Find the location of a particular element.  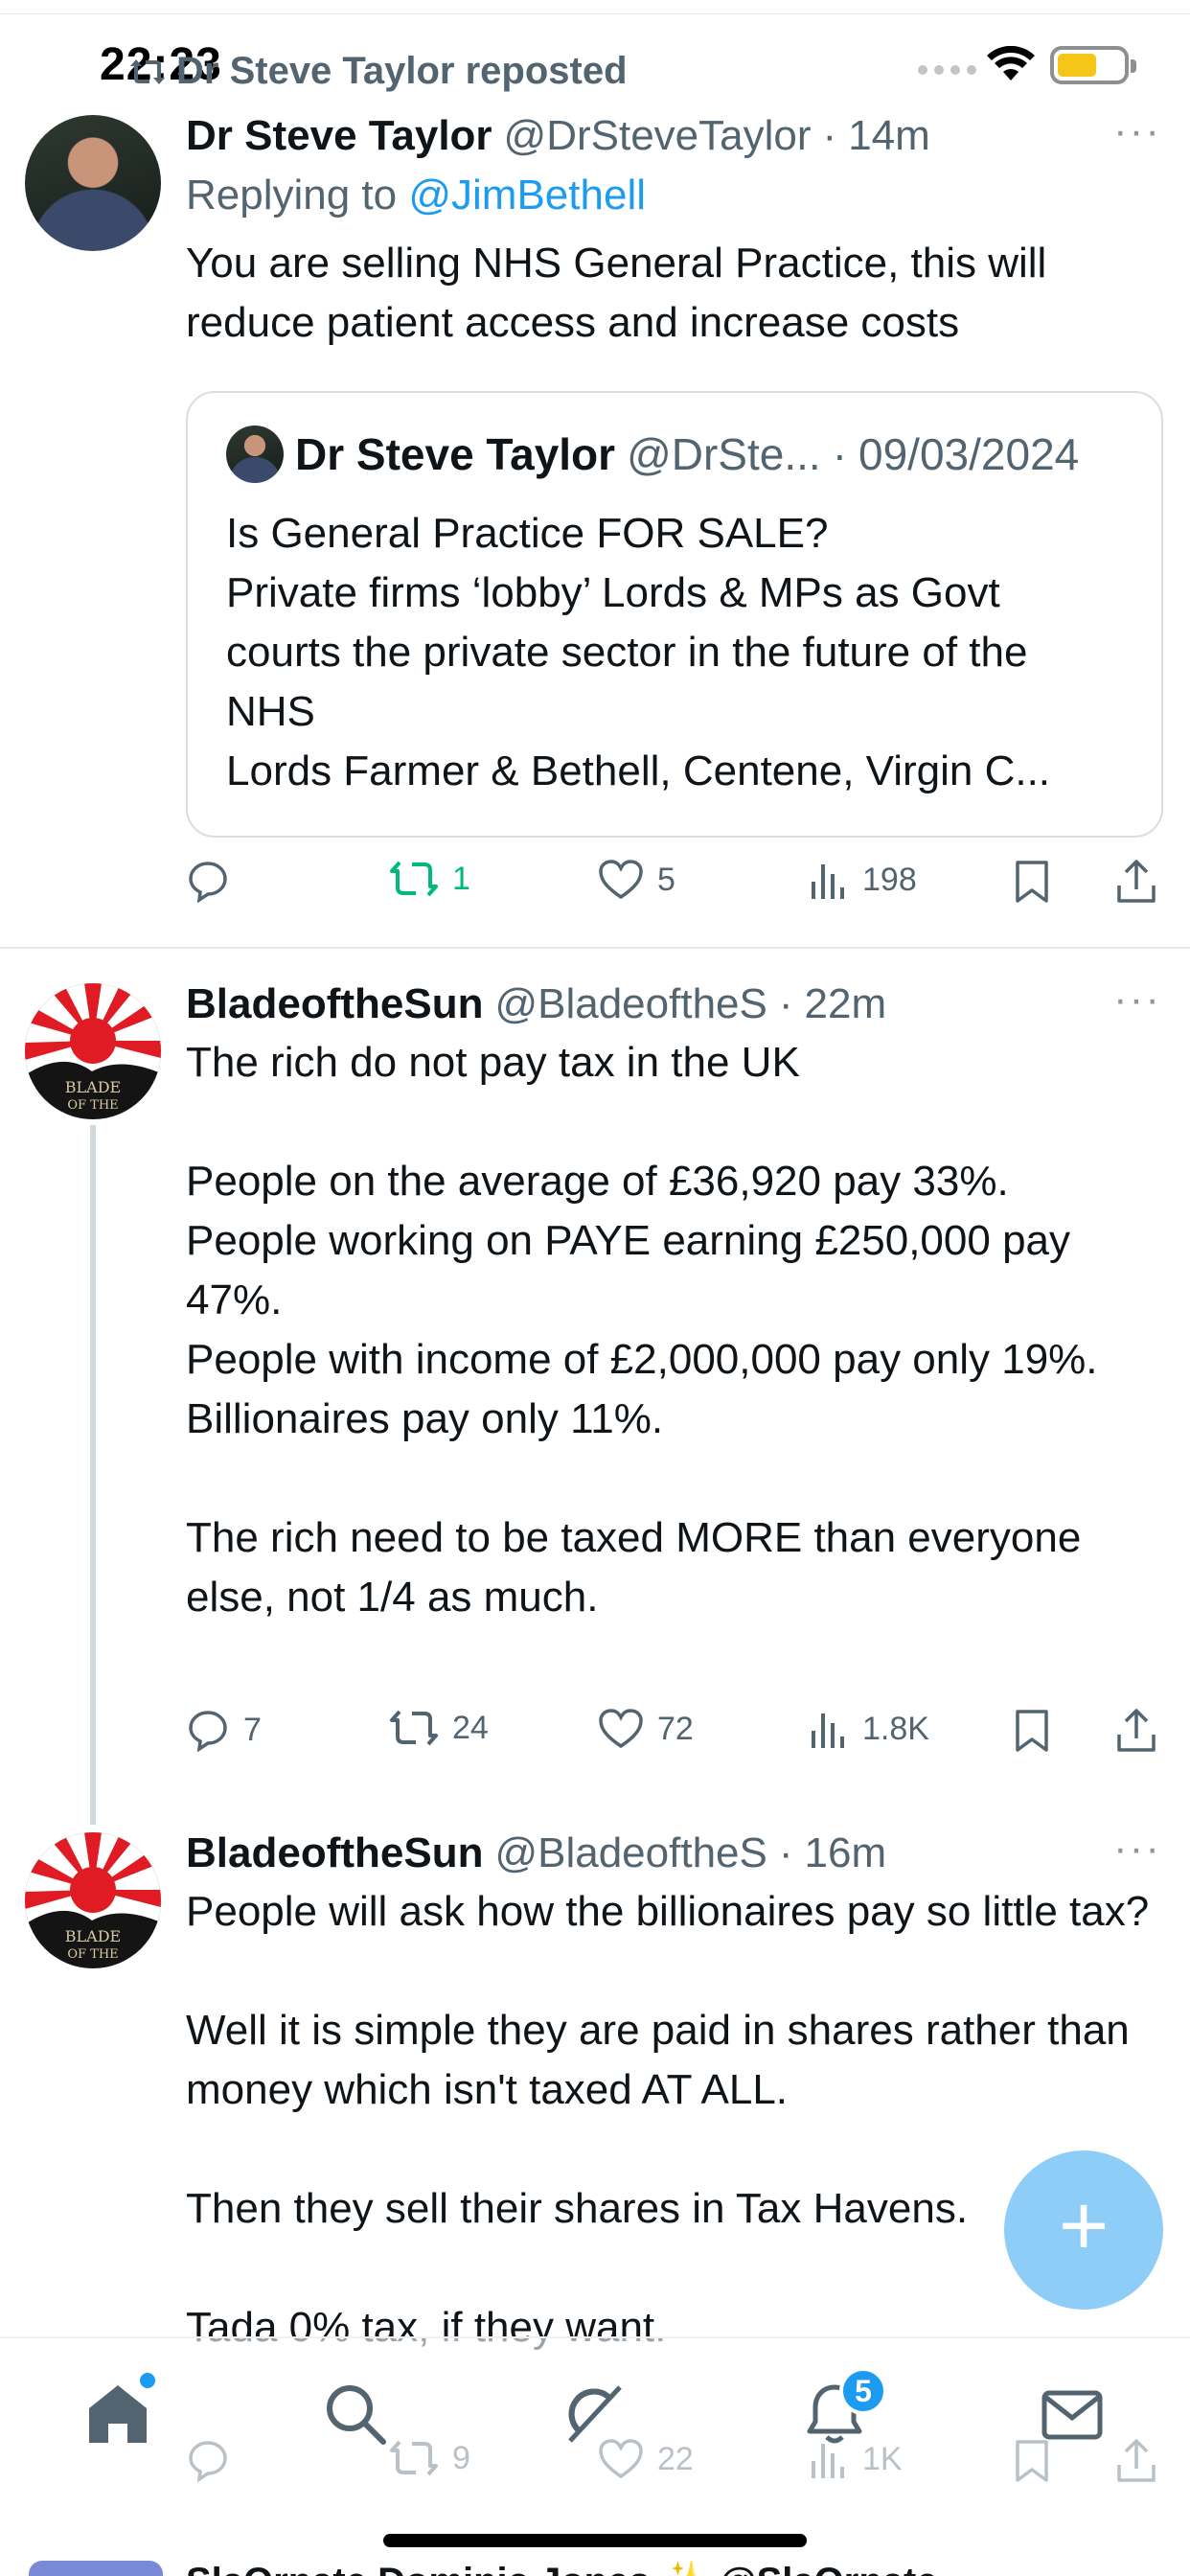

tab-grok is located at coordinates (593, 2414).